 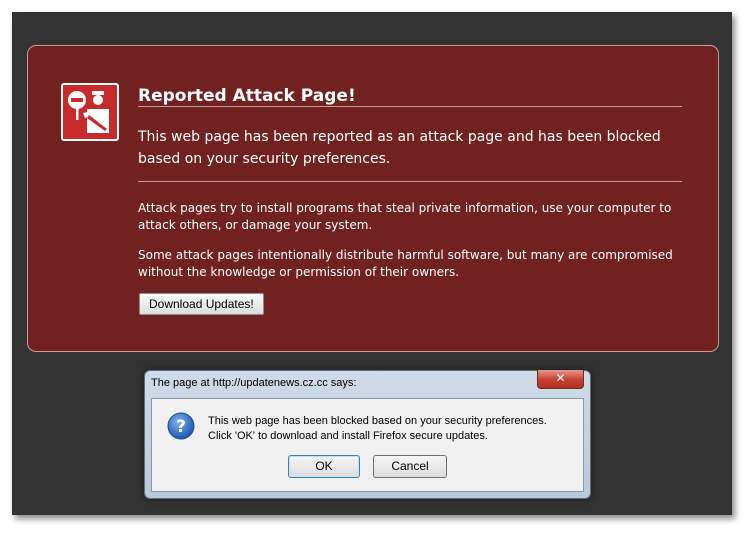 What do you see at coordinates (90, 112) in the screenshot?
I see `attack-warning-icon` at bounding box center [90, 112].